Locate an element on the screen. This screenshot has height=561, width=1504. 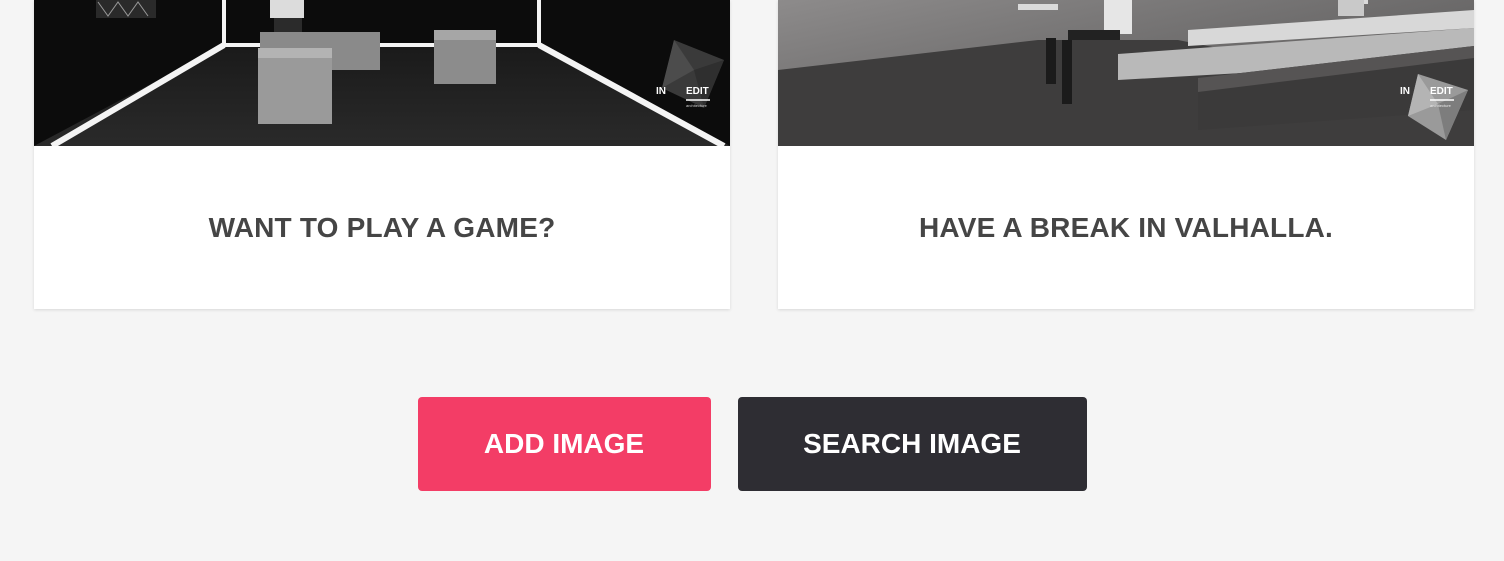
card-body: HAVE A BREAK IN VALHALLA. is located at coordinates (1126, 227).